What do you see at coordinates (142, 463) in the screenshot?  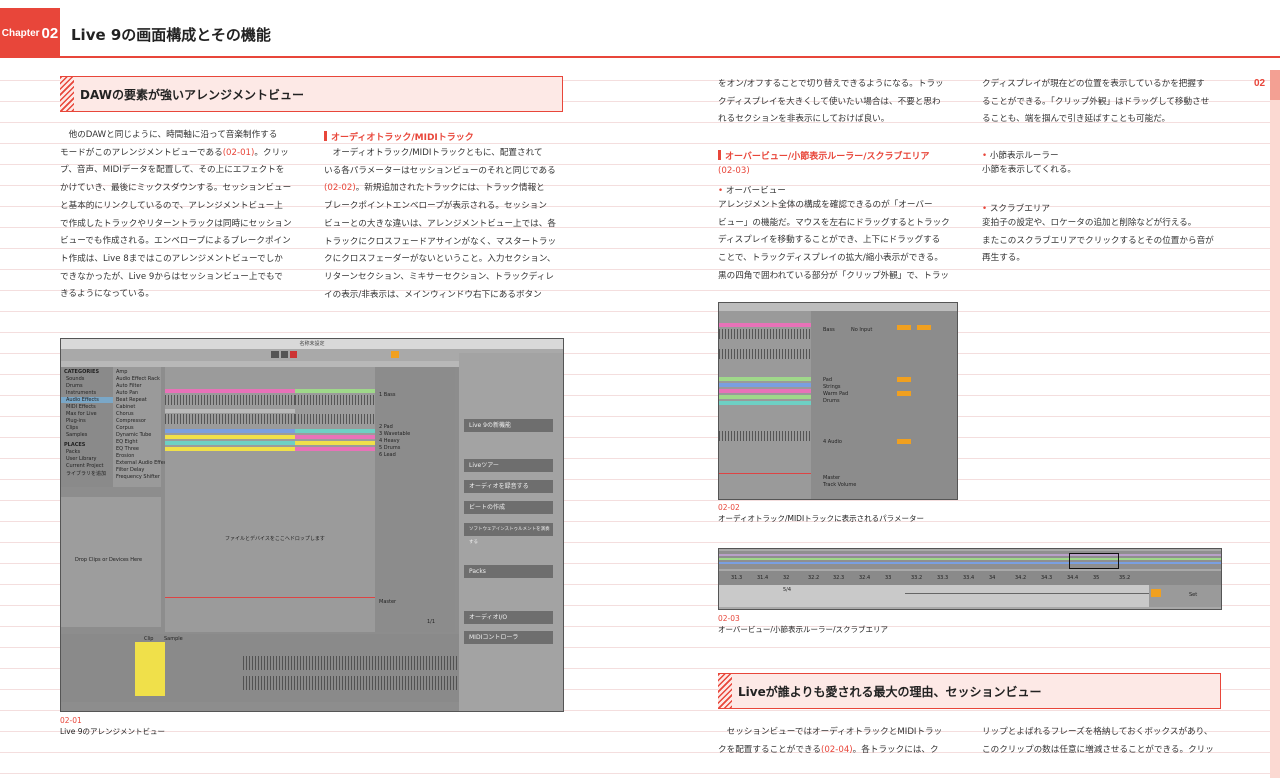 I see `browser-item: External Audio Effect` at bounding box center [142, 463].